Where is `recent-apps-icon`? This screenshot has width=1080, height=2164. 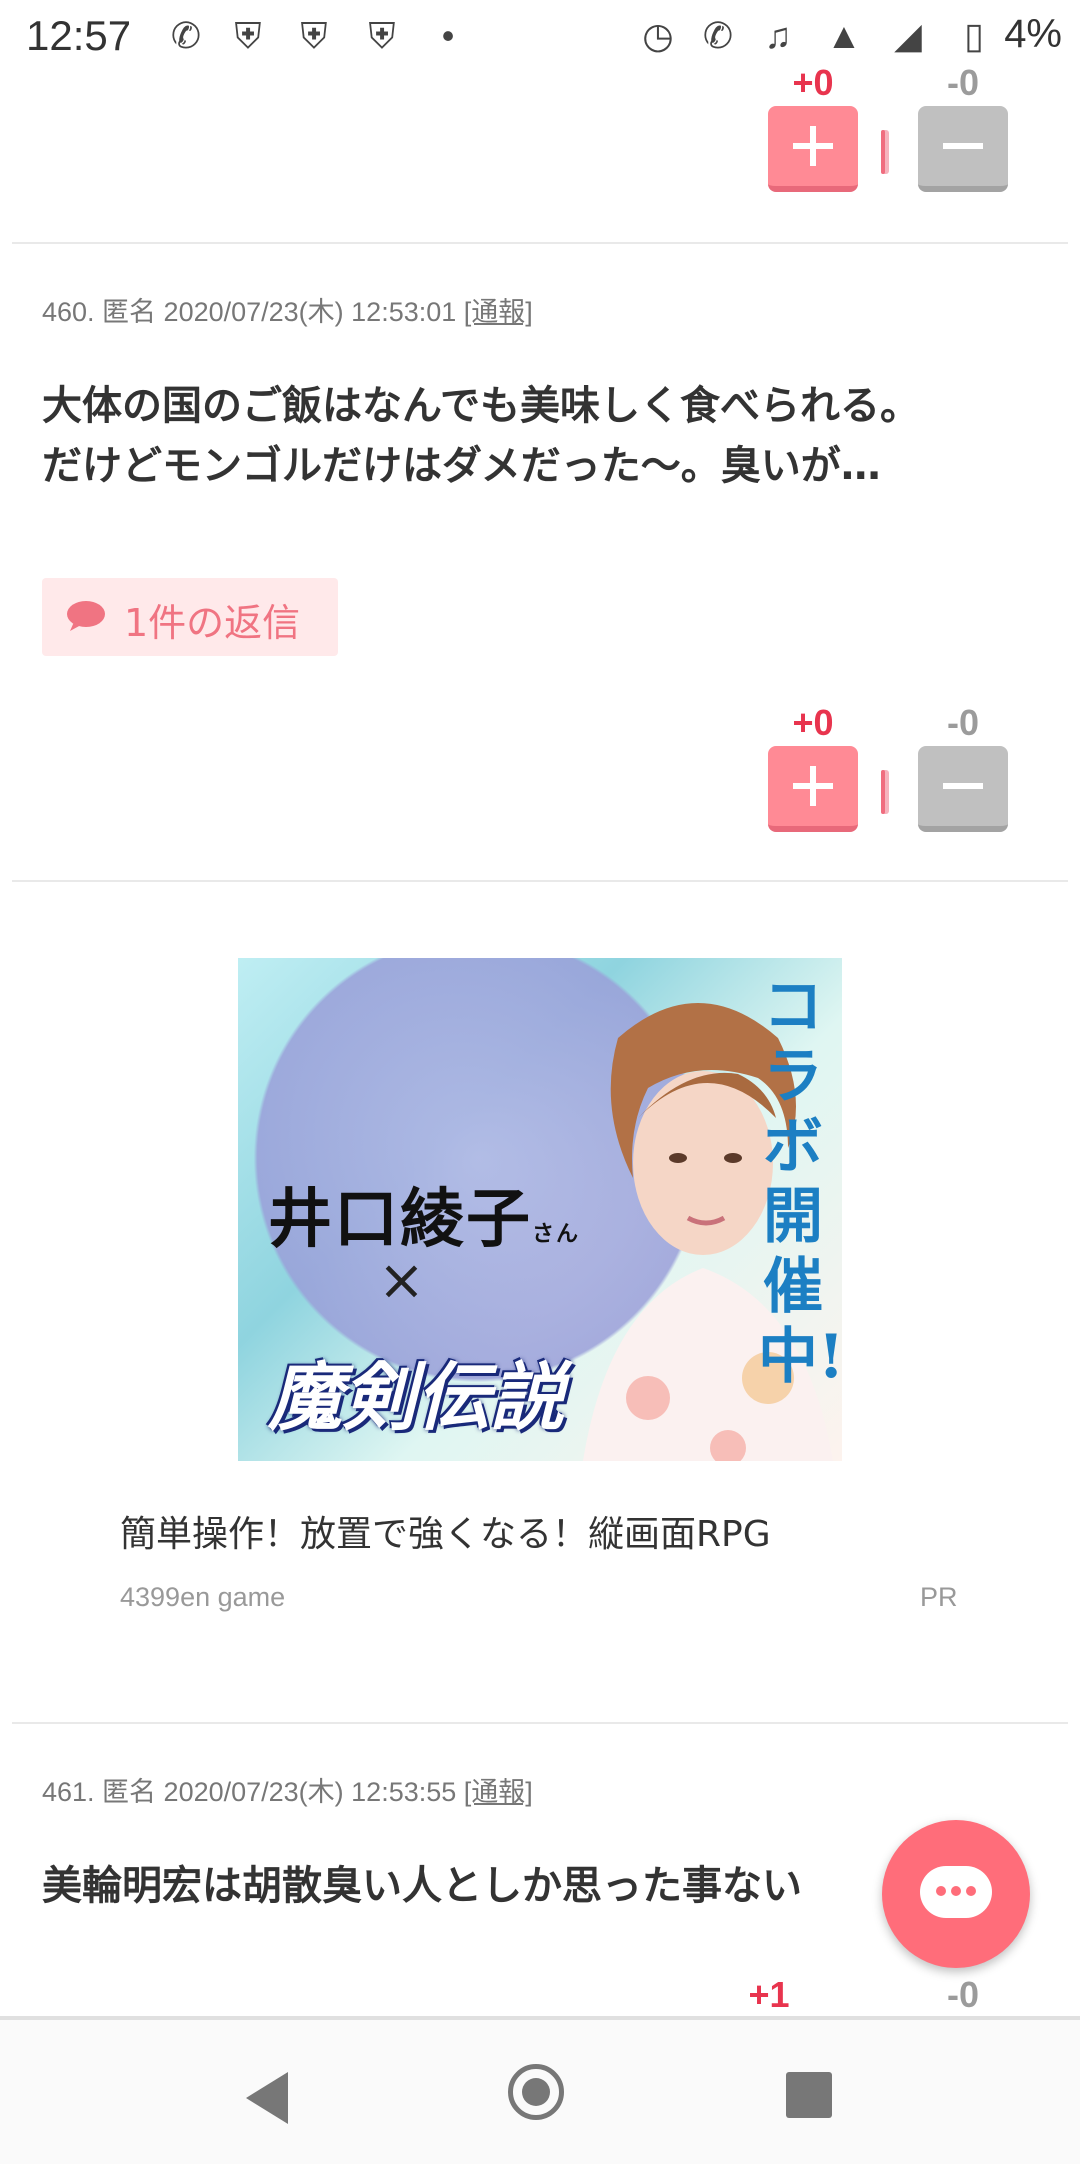 recent-apps-icon is located at coordinates (809, 2095).